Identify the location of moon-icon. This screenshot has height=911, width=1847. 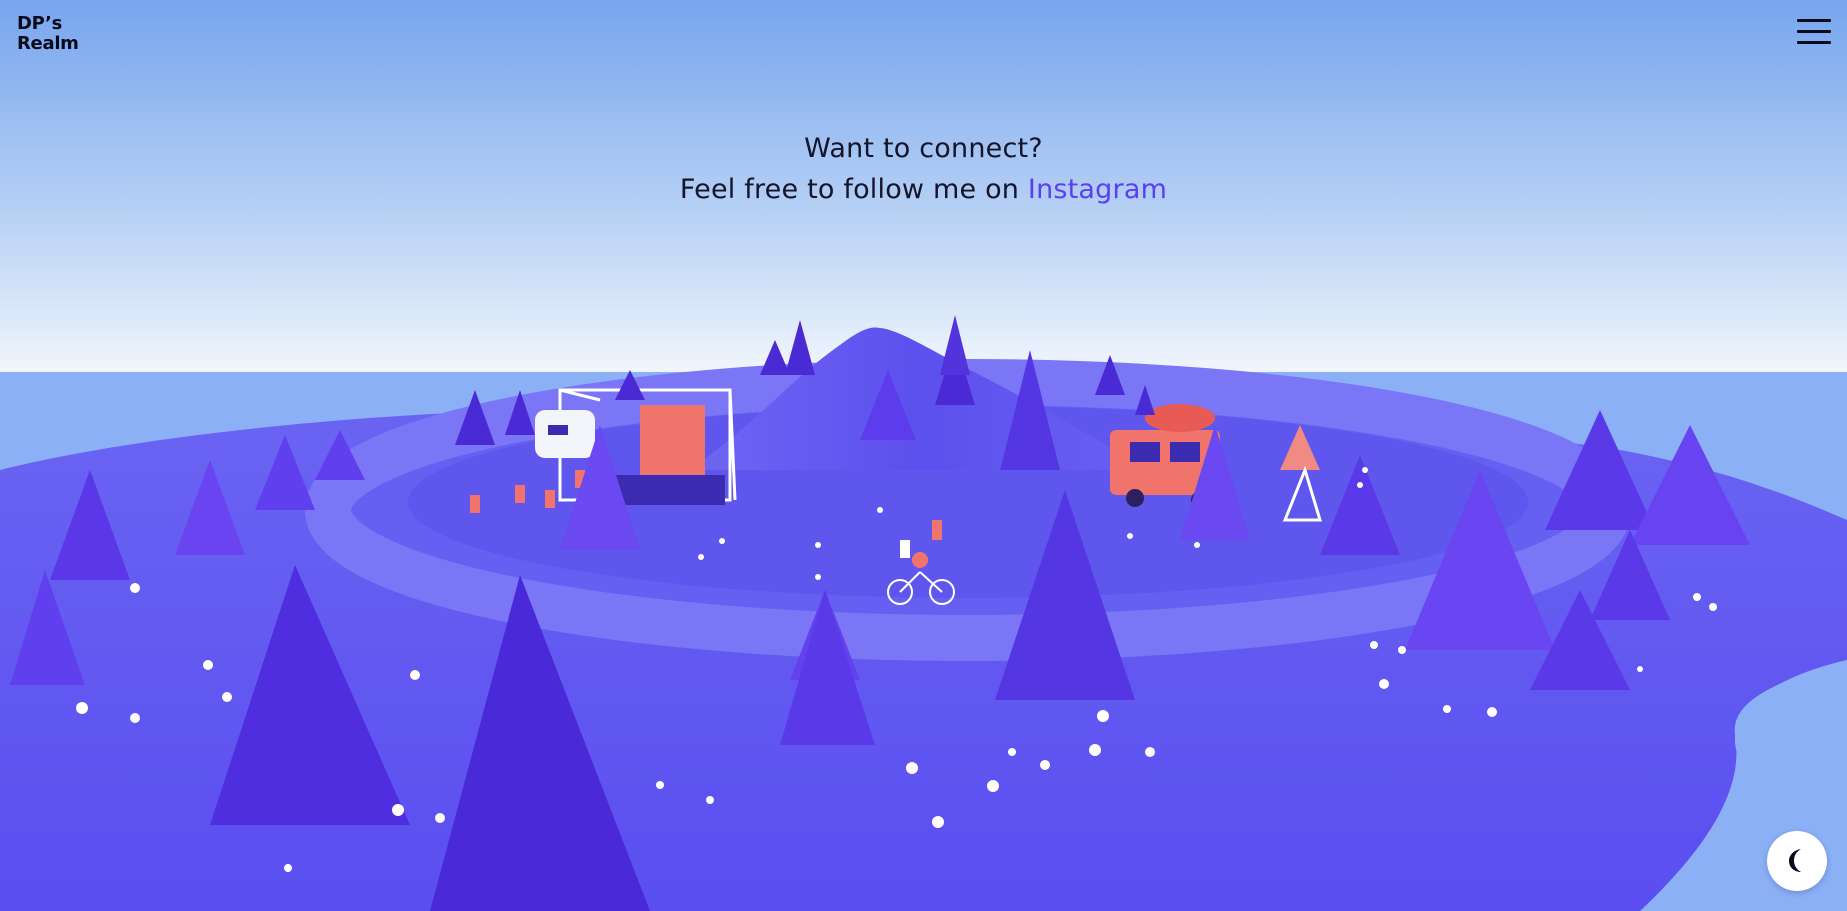
(1795, 860).